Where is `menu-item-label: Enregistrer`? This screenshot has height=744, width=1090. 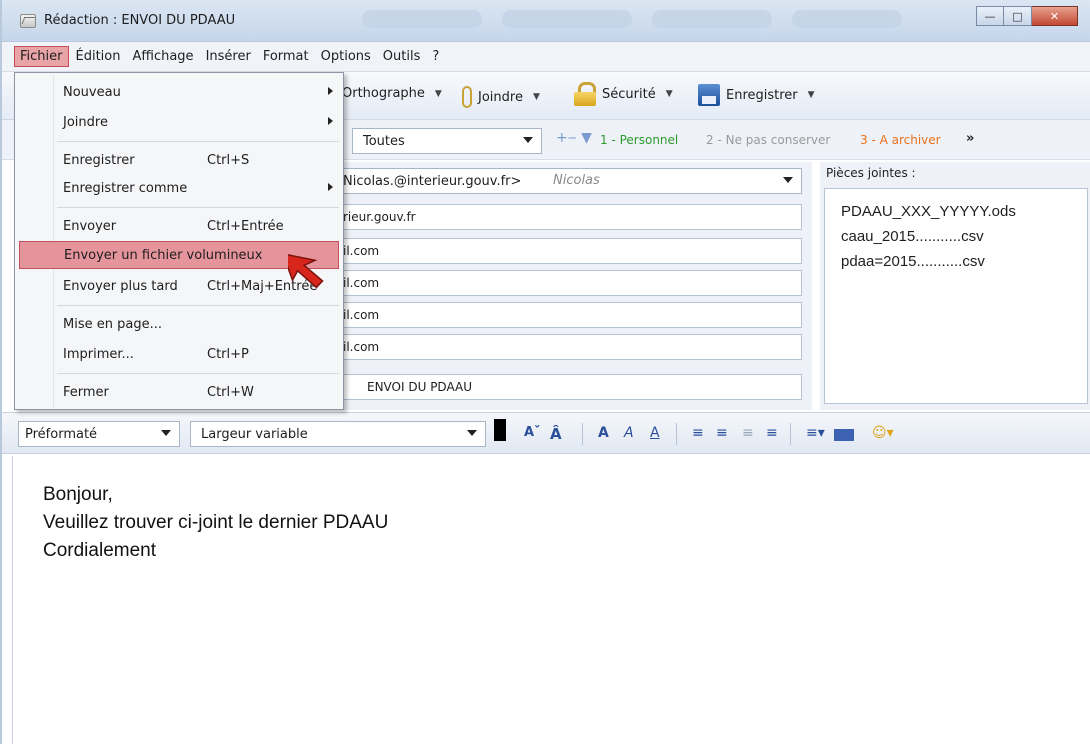 menu-item-label: Enregistrer is located at coordinates (99, 160).